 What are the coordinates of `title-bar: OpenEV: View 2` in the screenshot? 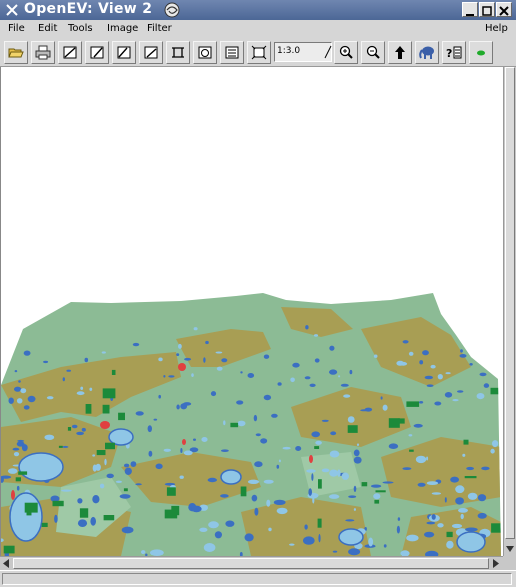 It's located at (258, 10).